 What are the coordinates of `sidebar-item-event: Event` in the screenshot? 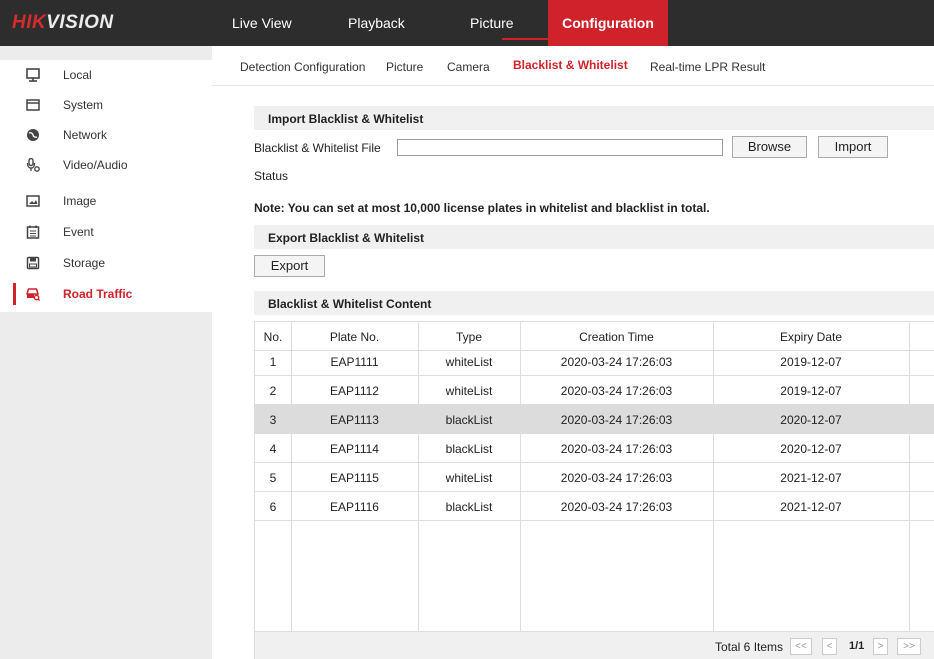 It's located at (106, 232).